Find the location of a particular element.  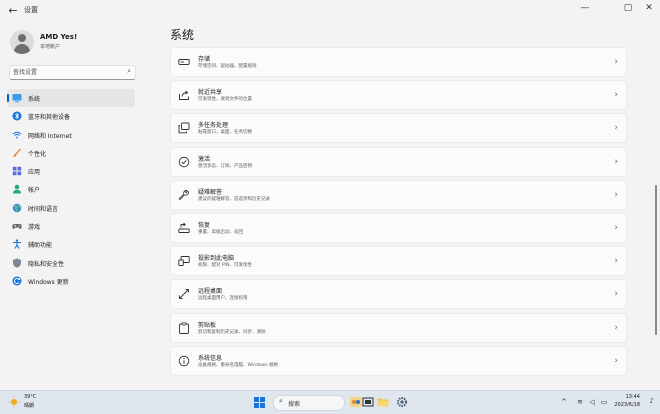

widget-app-icon is located at coordinates (356, 402).